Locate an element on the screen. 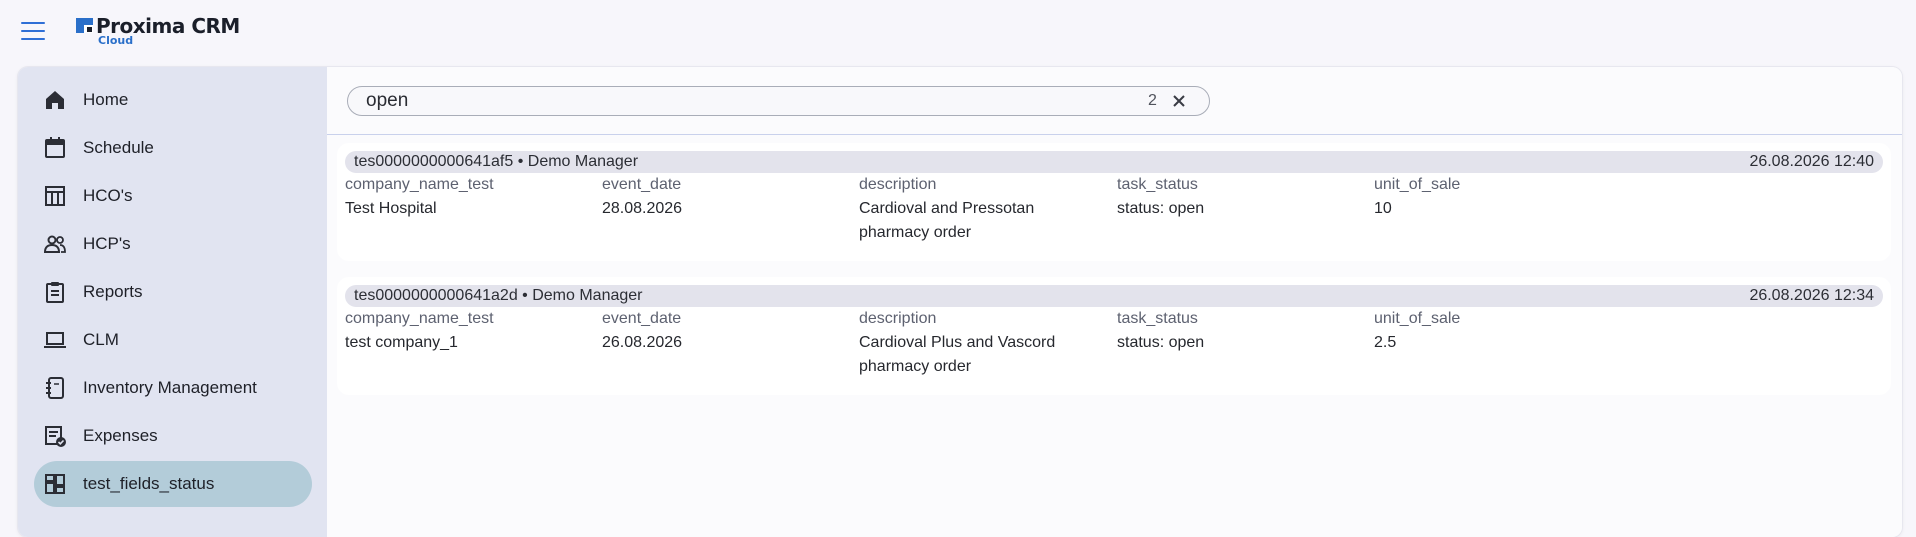 The image size is (1916, 537). home-icon is located at coordinates (55, 100).